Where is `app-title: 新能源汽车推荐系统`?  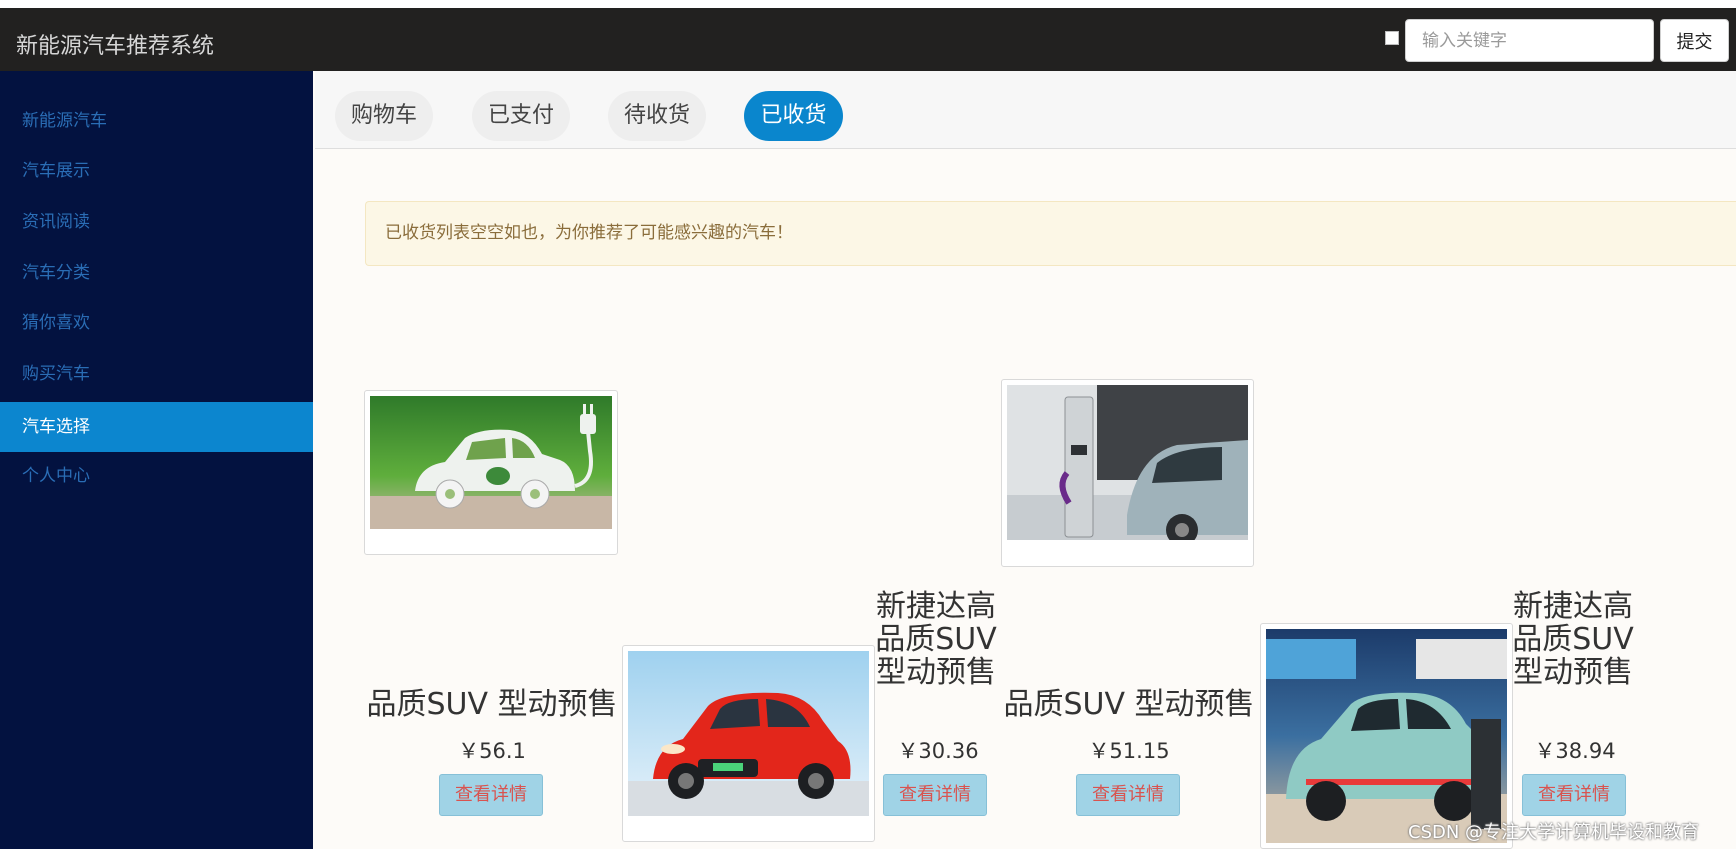
app-title: 新能源汽车推荐系统 is located at coordinates (115, 44).